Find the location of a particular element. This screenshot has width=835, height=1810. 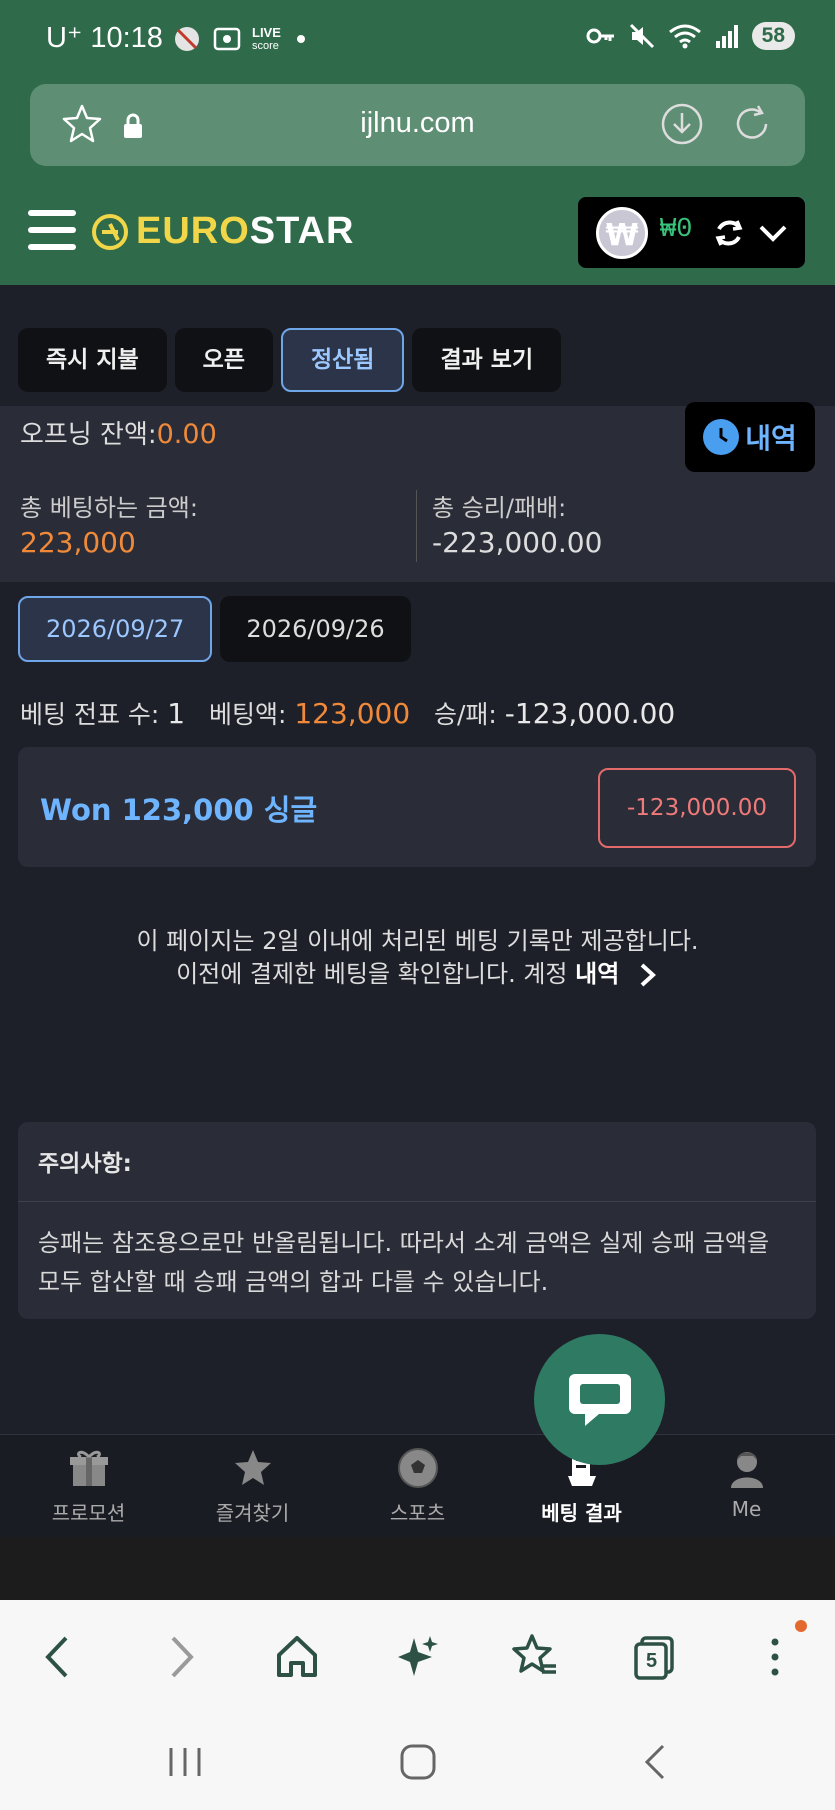

total-winloss-label: 총 승리/패배: is located at coordinates (499, 508).